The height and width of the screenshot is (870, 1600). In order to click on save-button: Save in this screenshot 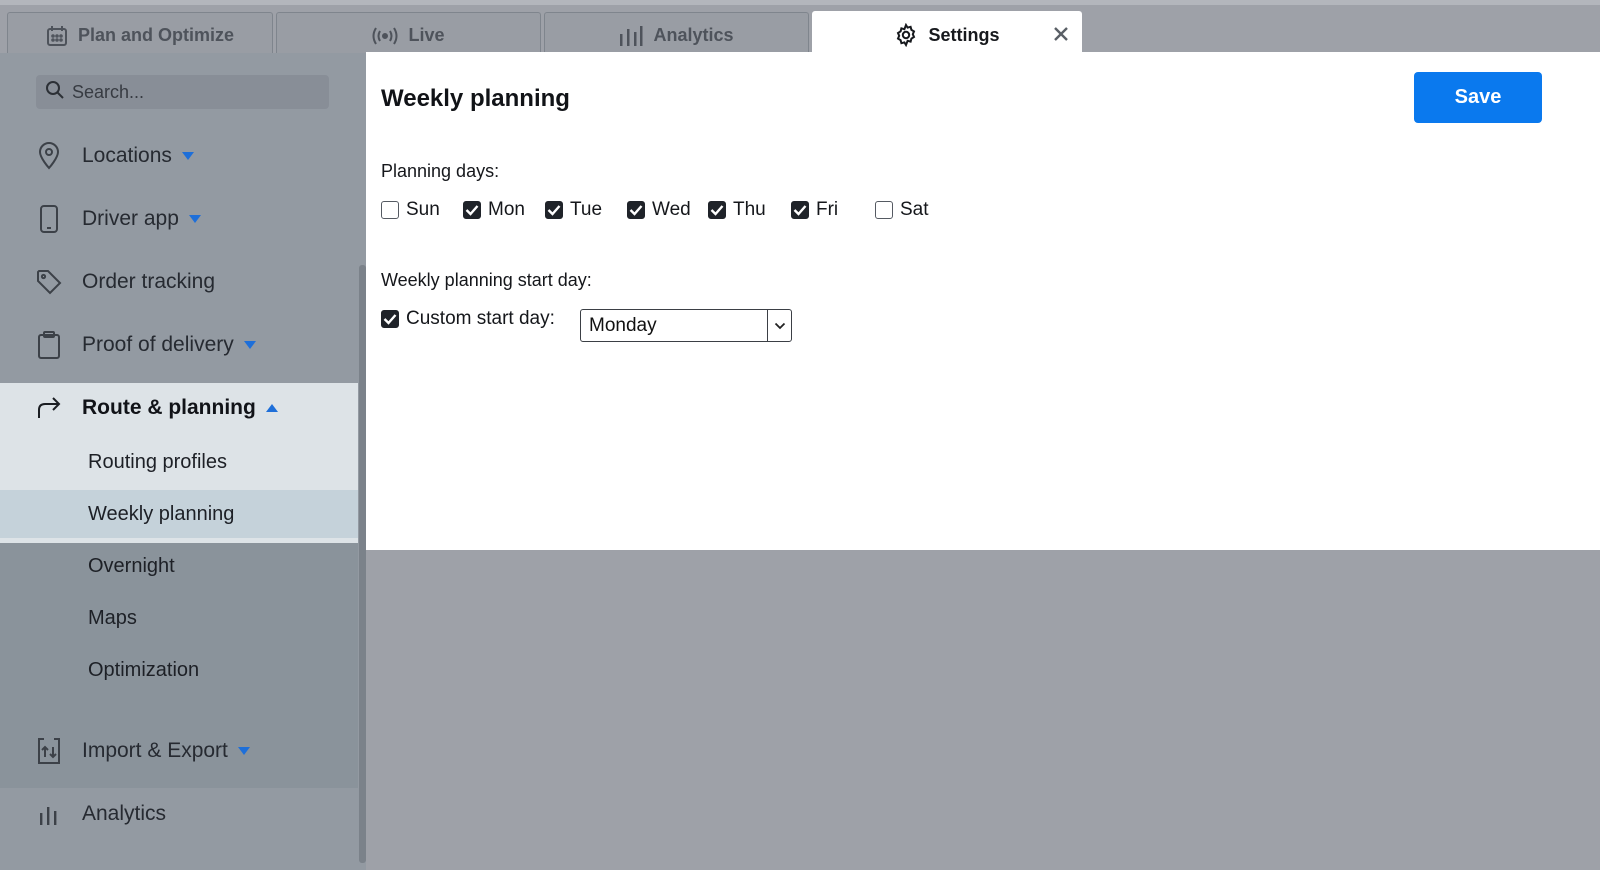, I will do `click(1478, 97)`.